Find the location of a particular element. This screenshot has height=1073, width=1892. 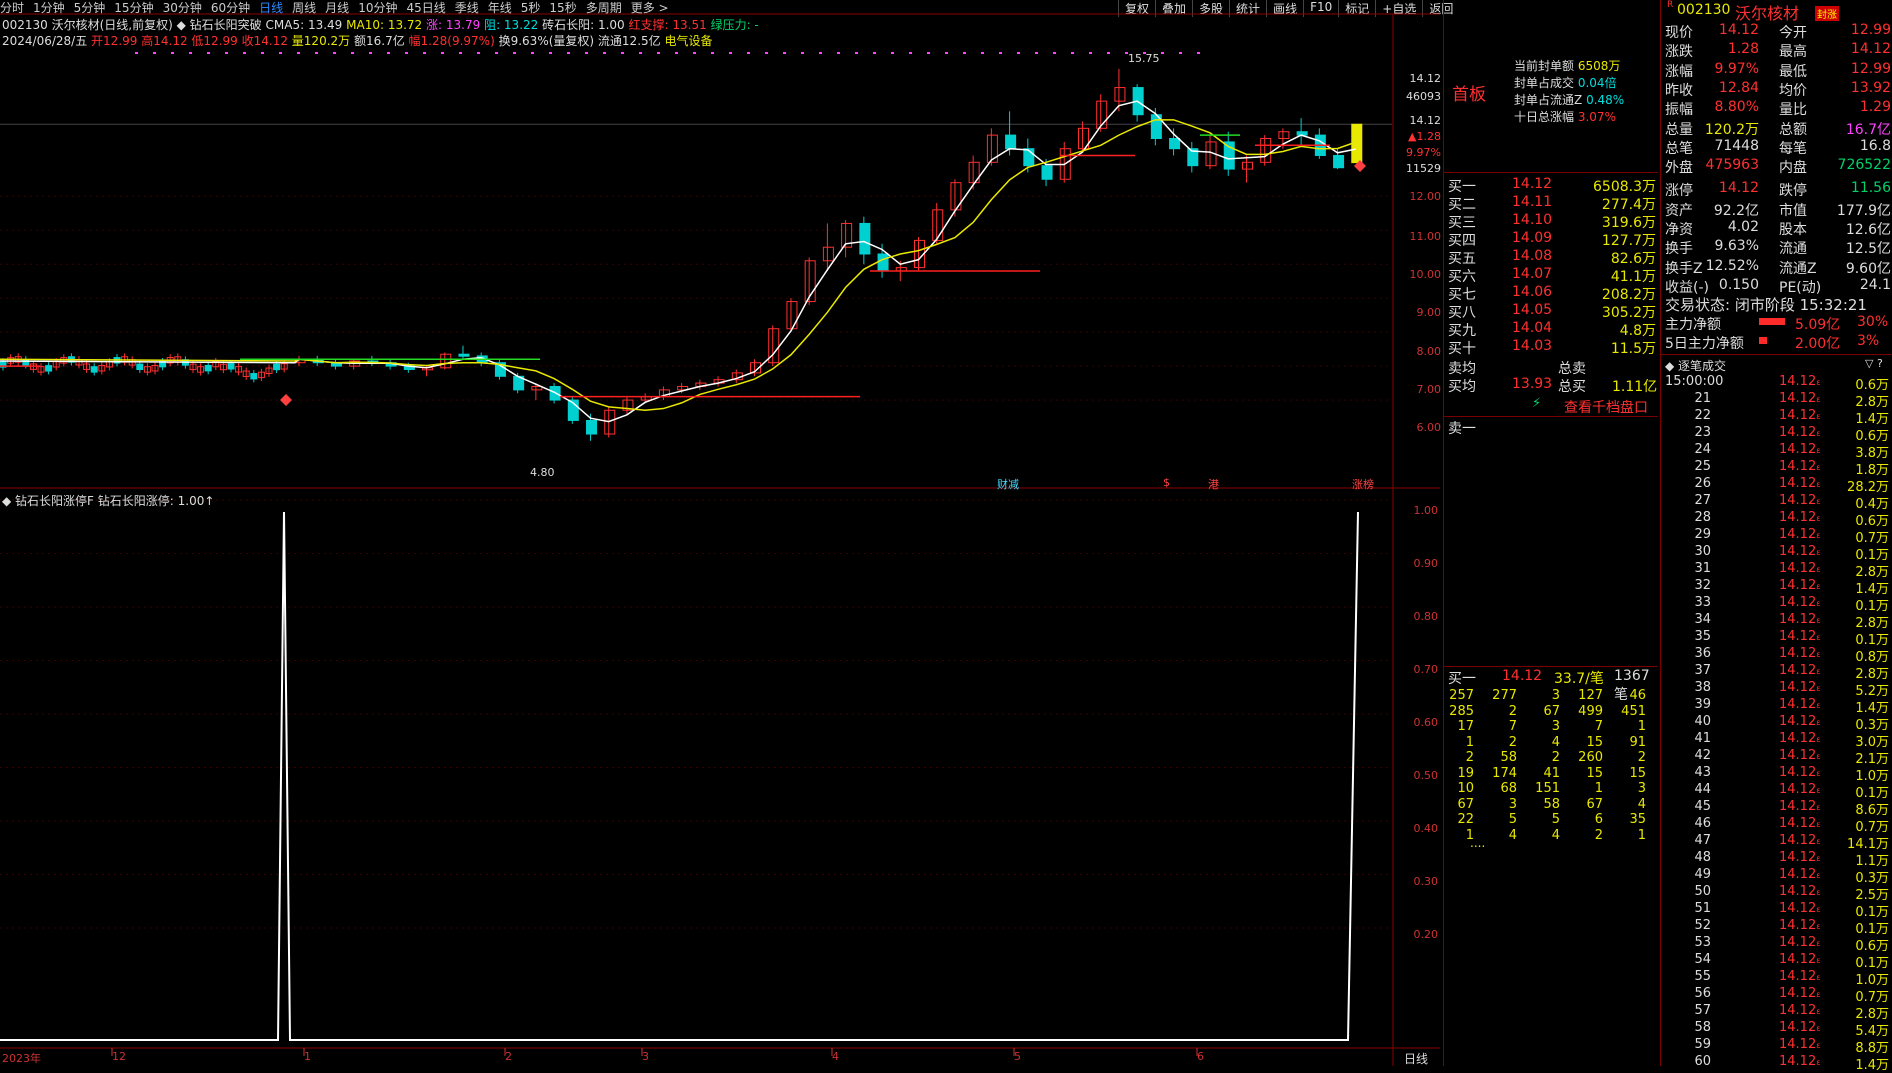

period-mode: 日线 is located at coordinates (1416, 1058).